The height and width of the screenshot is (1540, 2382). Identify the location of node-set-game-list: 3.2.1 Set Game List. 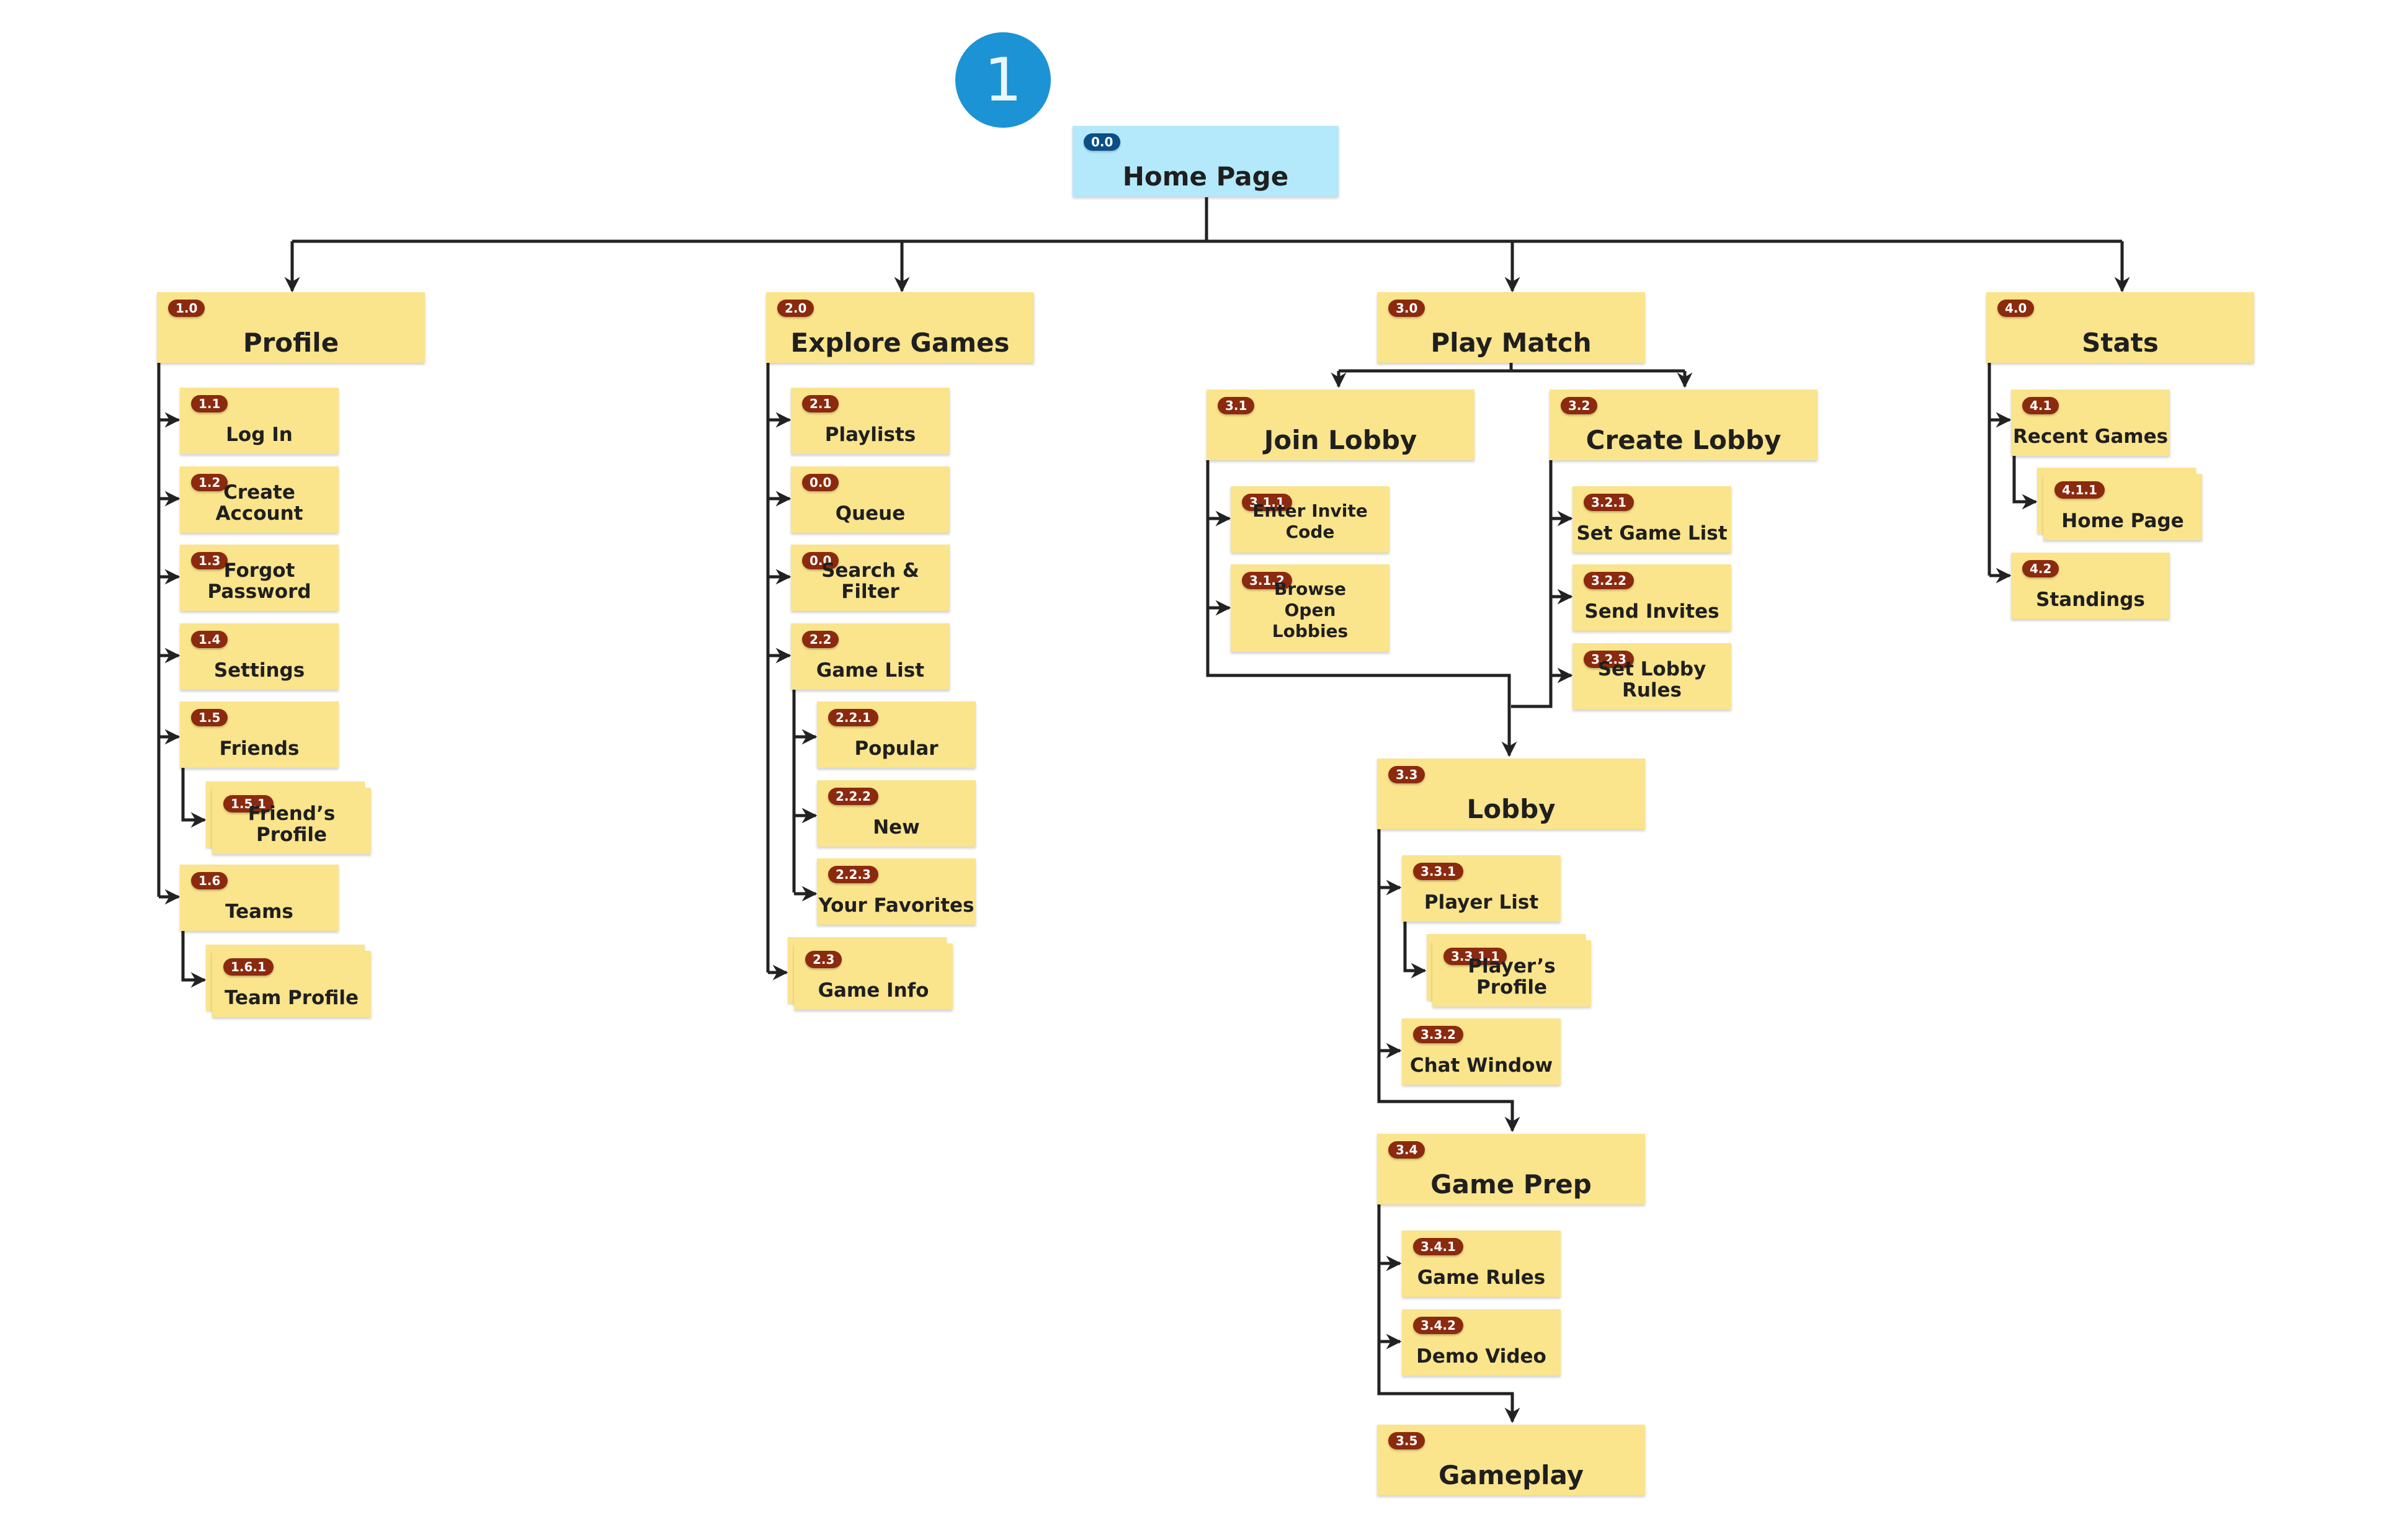
(1652, 520).